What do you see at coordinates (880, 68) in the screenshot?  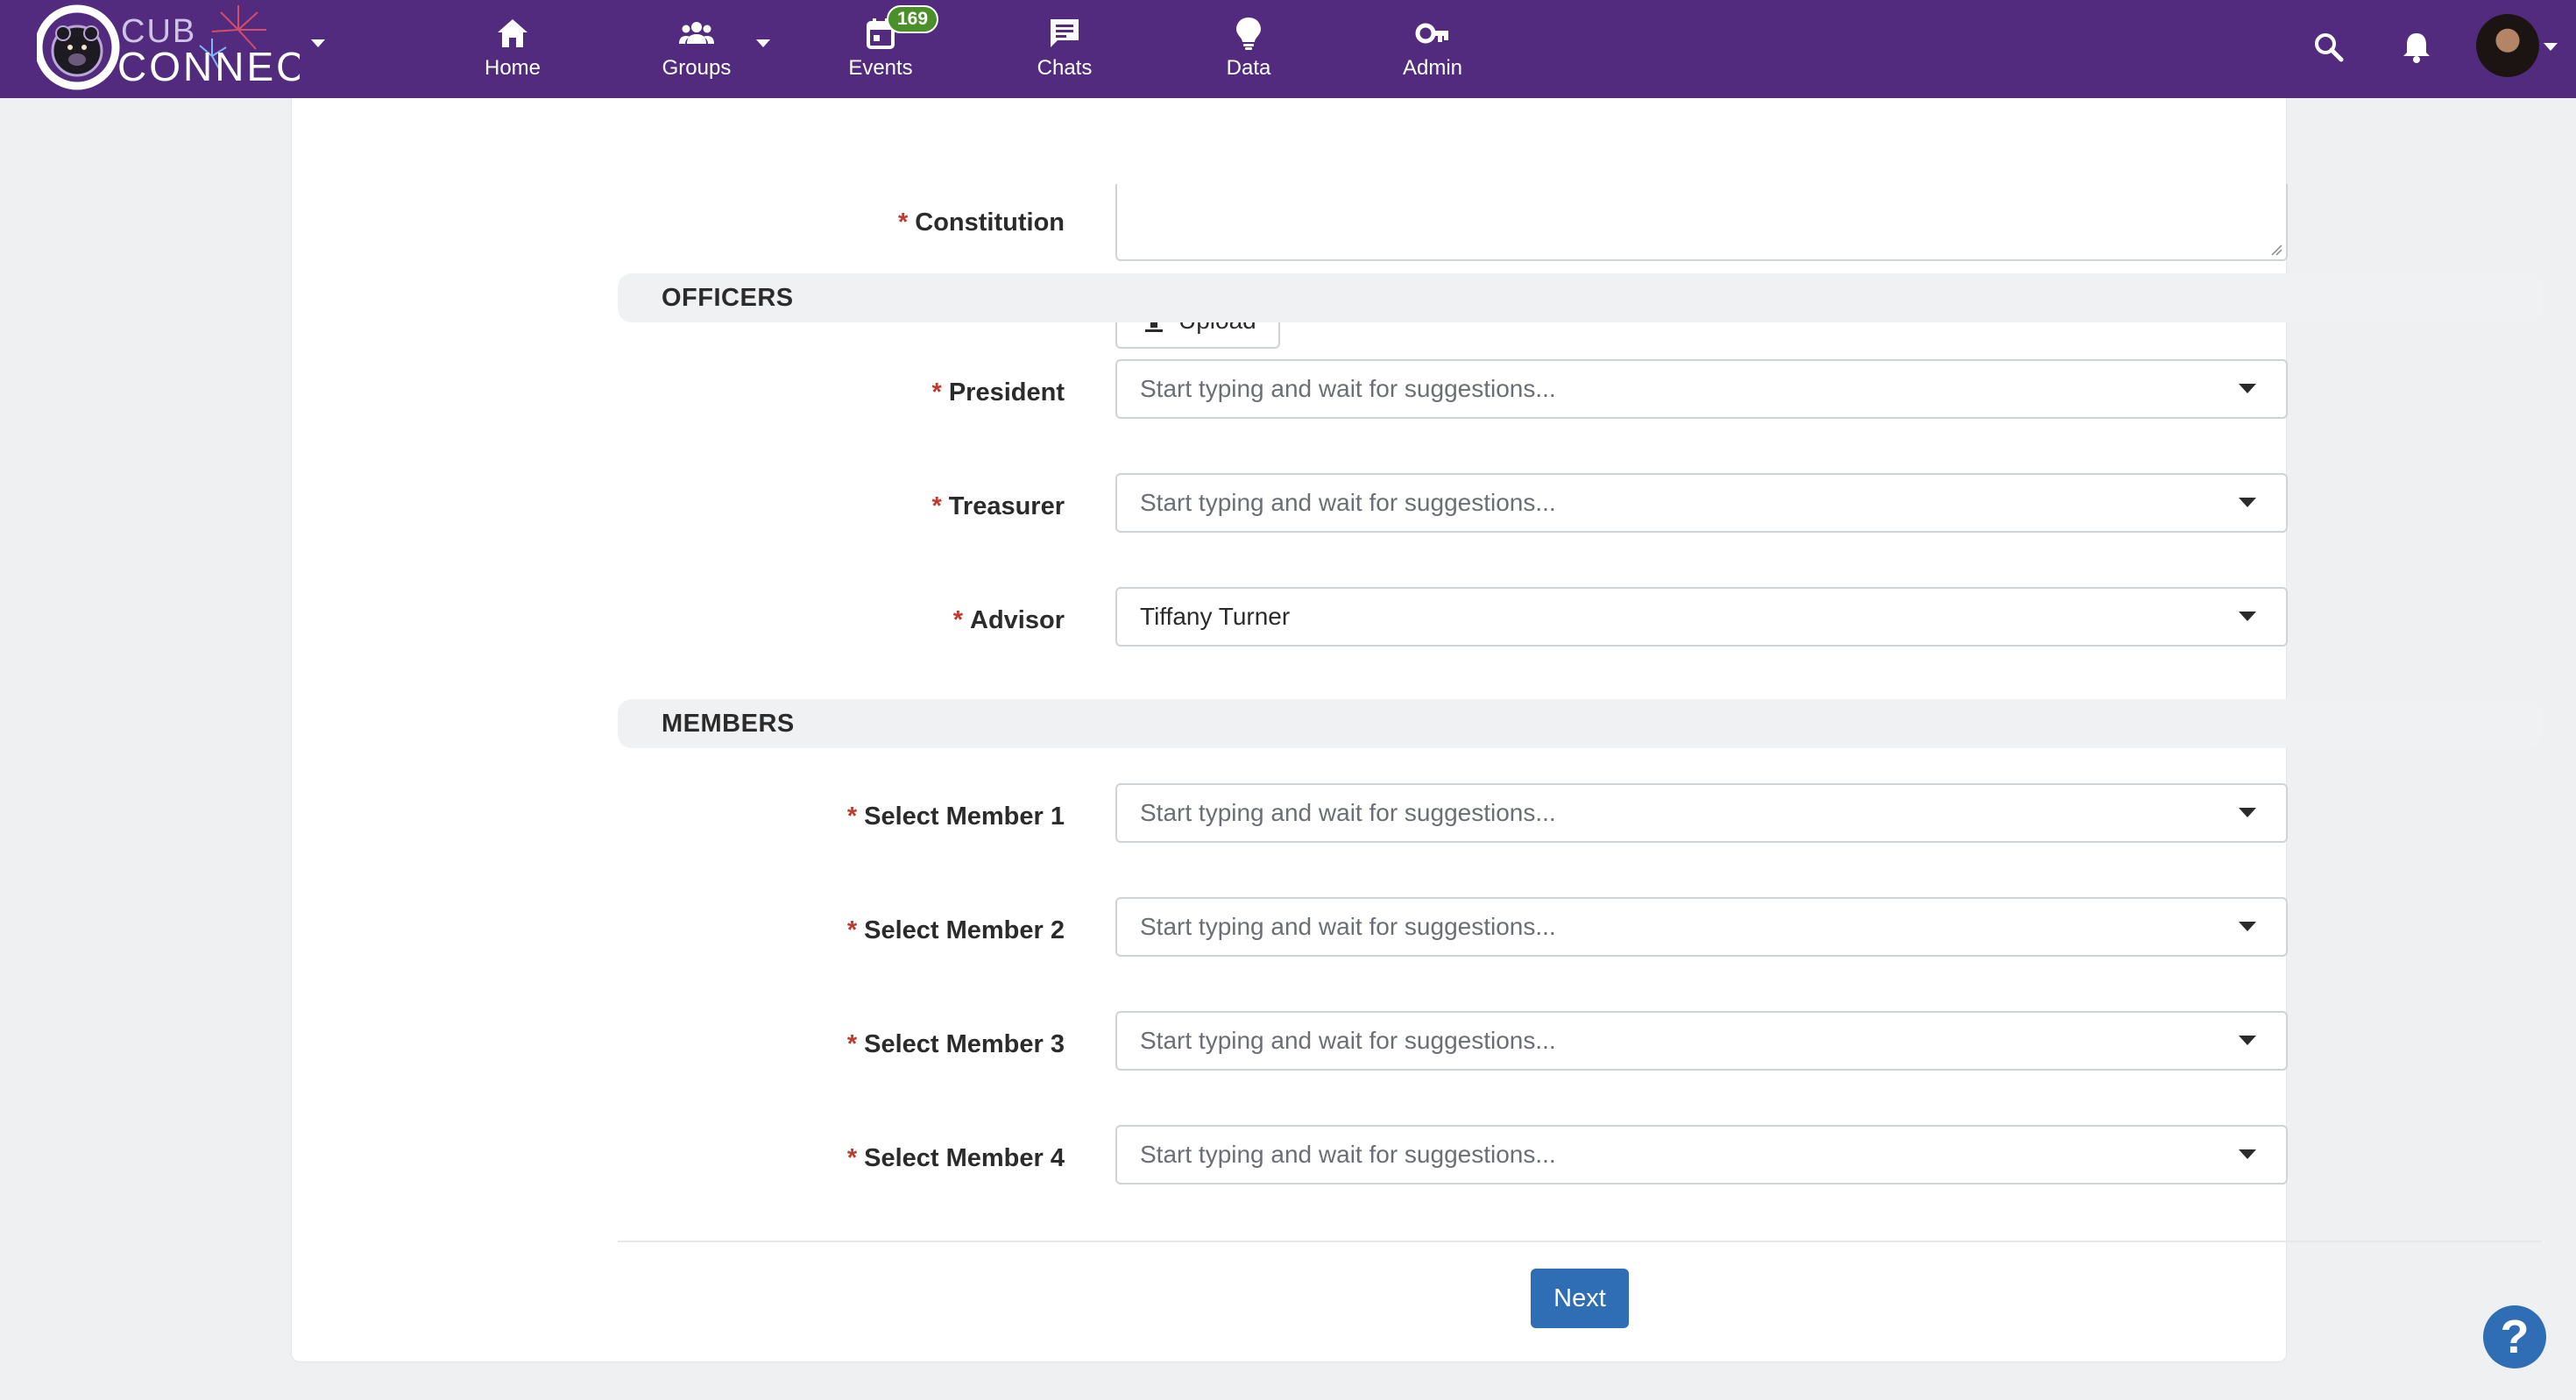 I see `nav-events-label: Events` at bounding box center [880, 68].